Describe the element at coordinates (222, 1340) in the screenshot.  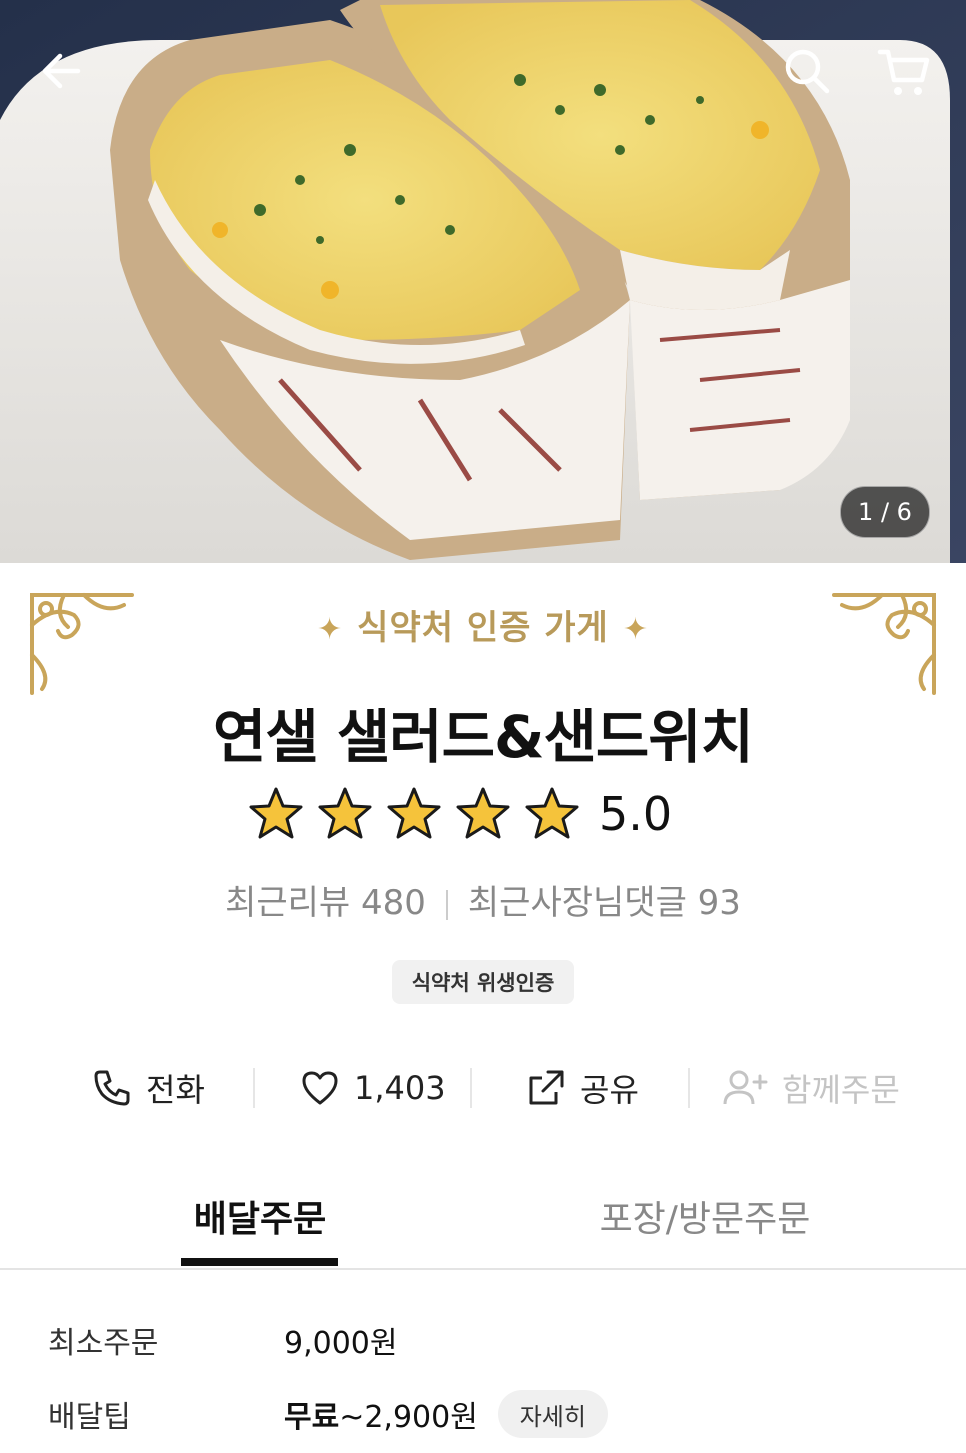
I see `min-order-row: 최소주문 9,000원` at that location.